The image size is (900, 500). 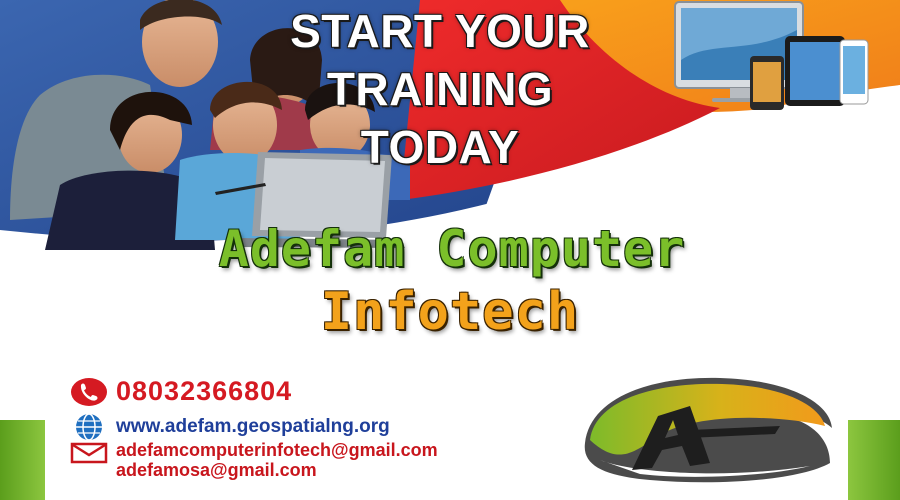 What do you see at coordinates (277, 450) in the screenshot?
I see `email-link-1: adefamcomputerinfotech@gmail.com` at bounding box center [277, 450].